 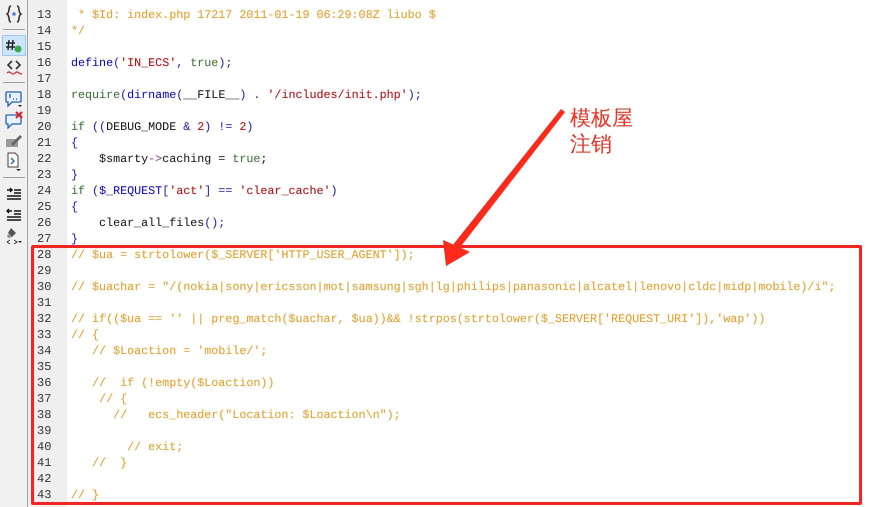 What do you see at coordinates (44, 175) in the screenshot?
I see `line-number: 23` at bounding box center [44, 175].